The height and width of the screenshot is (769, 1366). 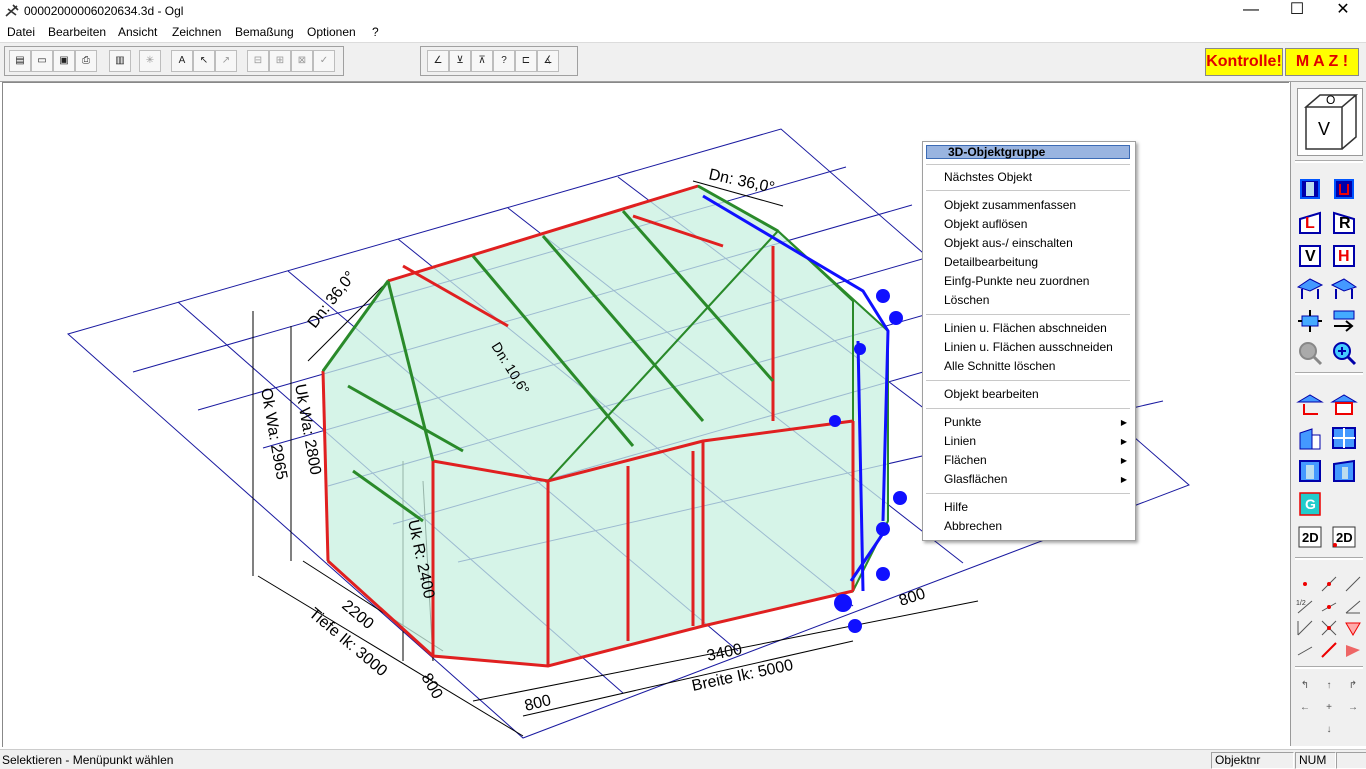 I want to click on open-folder-icon: ▭, so click(x=42, y=61).